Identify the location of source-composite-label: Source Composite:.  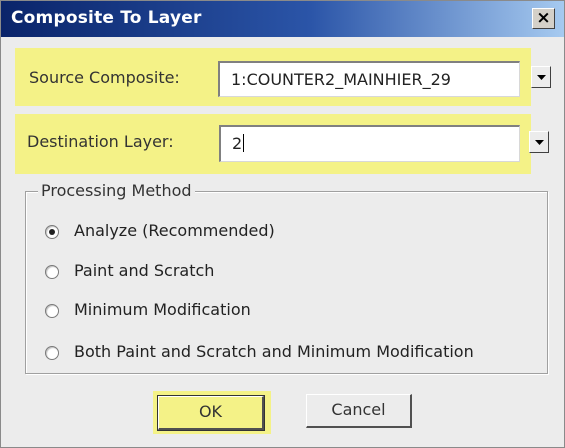
(104, 77).